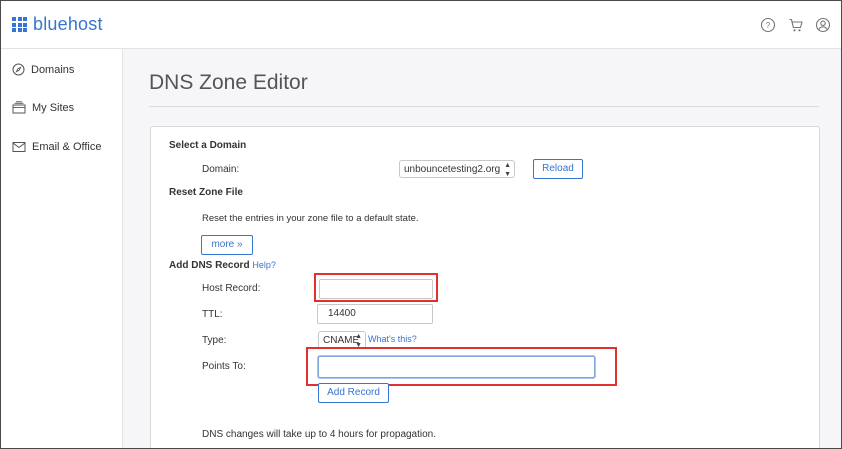 The width and height of the screenshot is (842, 449). I want to click on ttl-label: TTL:, so click(212, 314).